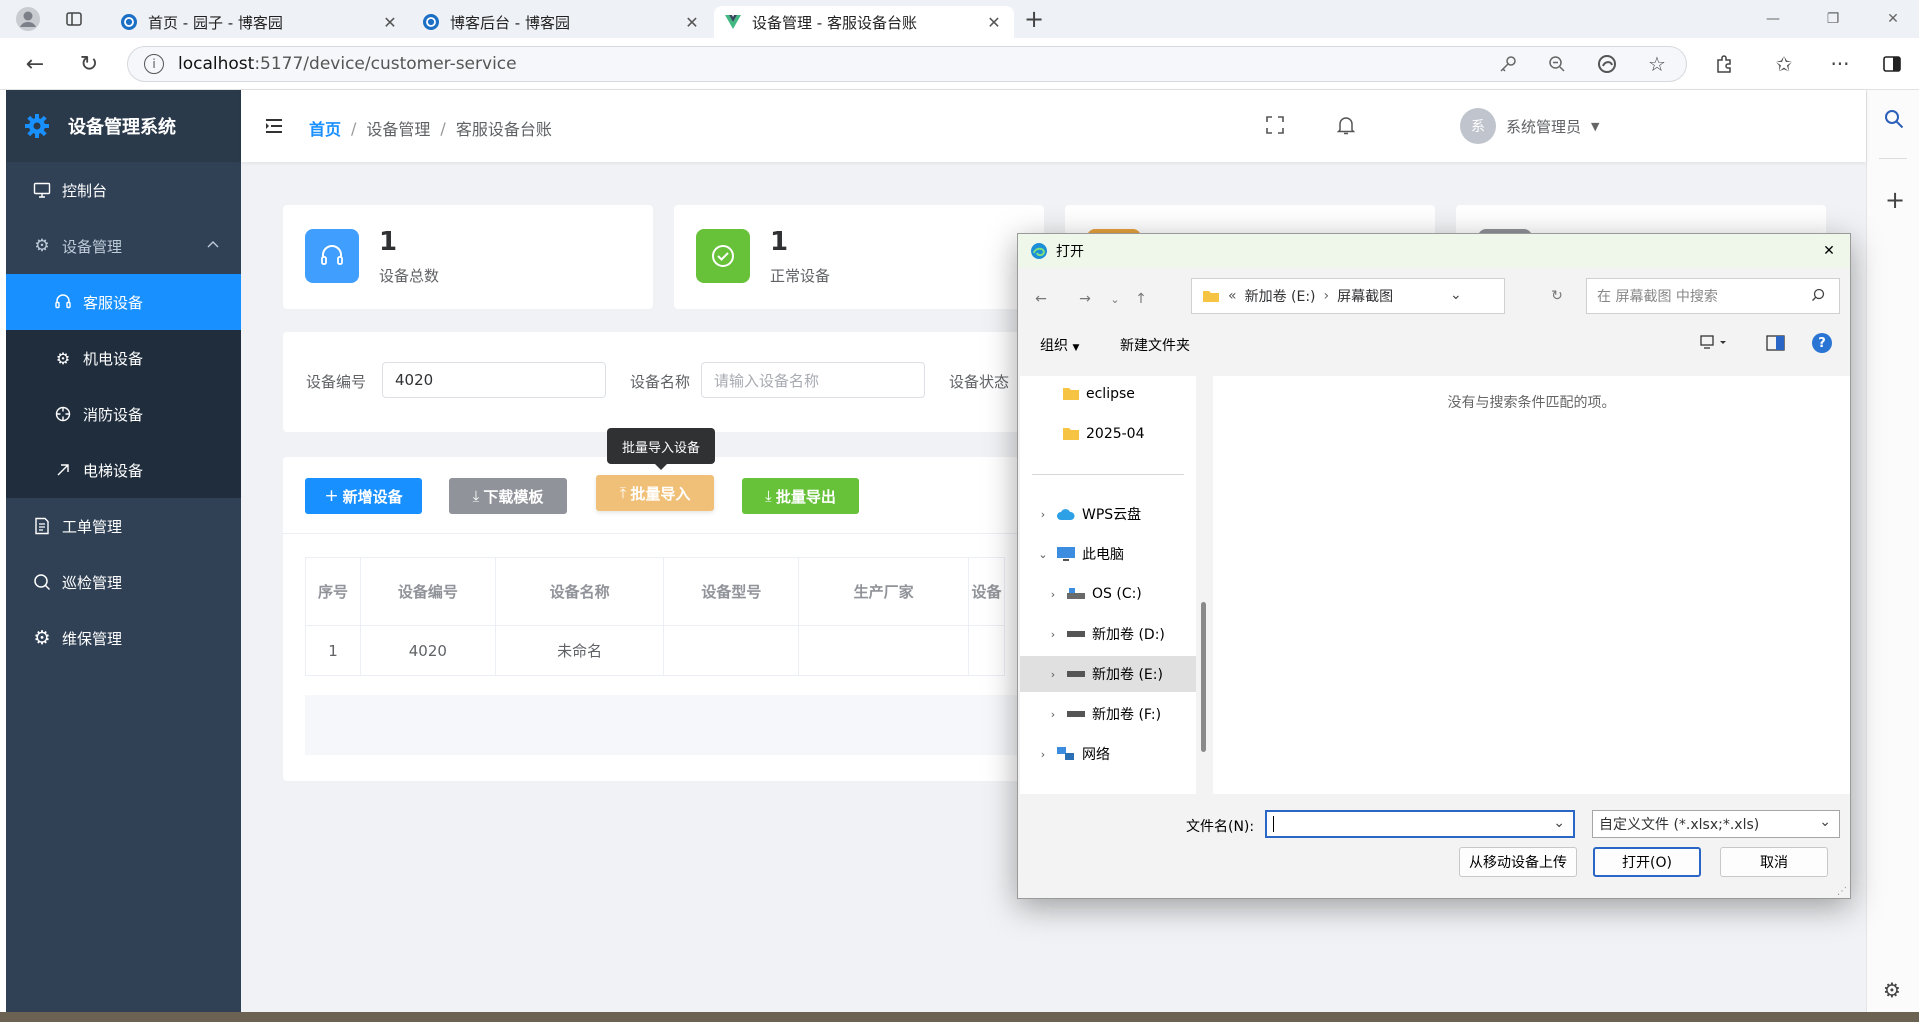 Image resolution: width=1919 pixels, height=1022 pixels. What do you see at coordinates (123, 526) in the screenshot?
I see `menu-workorder: 工单管理` at bounding box center [123, 526].